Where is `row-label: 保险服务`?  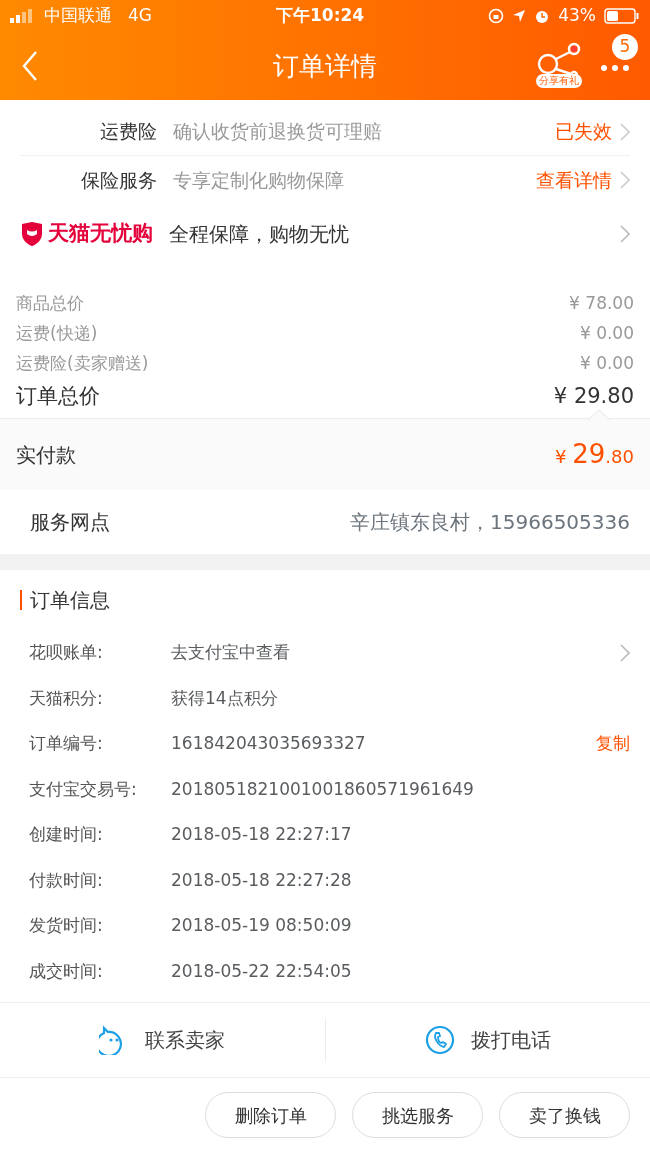 row-label: 保险服务 is located at coordinates (118, 180).